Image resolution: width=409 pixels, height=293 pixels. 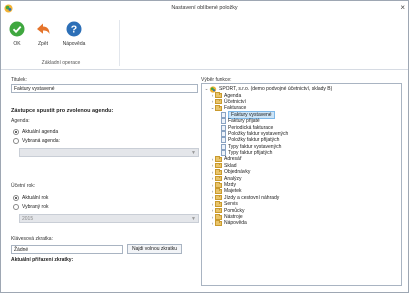 I want to click on tree-folder-label: Analýzy, so click(x=233, y=178).